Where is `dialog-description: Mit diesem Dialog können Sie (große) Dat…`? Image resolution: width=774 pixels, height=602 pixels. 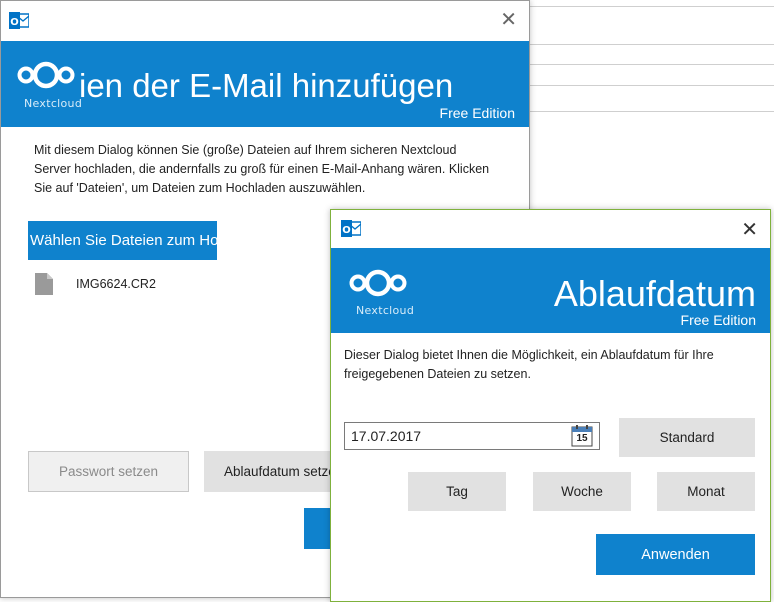
dialog-description: Mit diesem Dialog können Sie (große) Dat… is located at coordinates (262, 169).